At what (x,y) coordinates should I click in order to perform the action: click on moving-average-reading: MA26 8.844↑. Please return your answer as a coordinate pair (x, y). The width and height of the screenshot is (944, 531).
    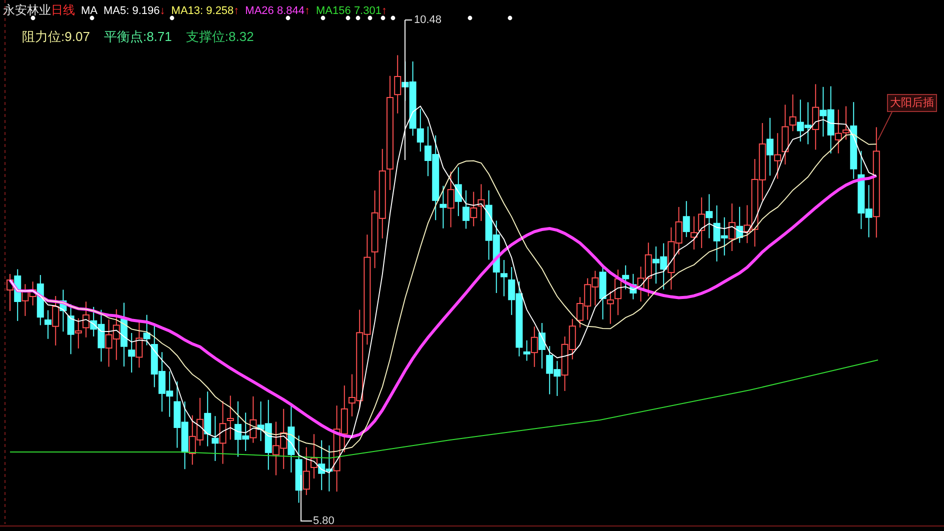
    Looking at the image, I should click on (277, 11).